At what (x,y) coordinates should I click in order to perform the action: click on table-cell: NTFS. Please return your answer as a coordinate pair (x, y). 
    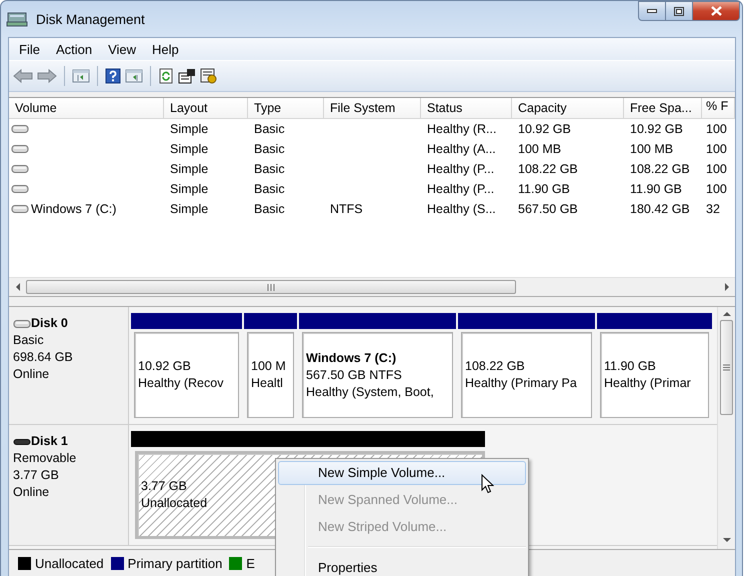
    Looking at the image, I should click on (346, 209).